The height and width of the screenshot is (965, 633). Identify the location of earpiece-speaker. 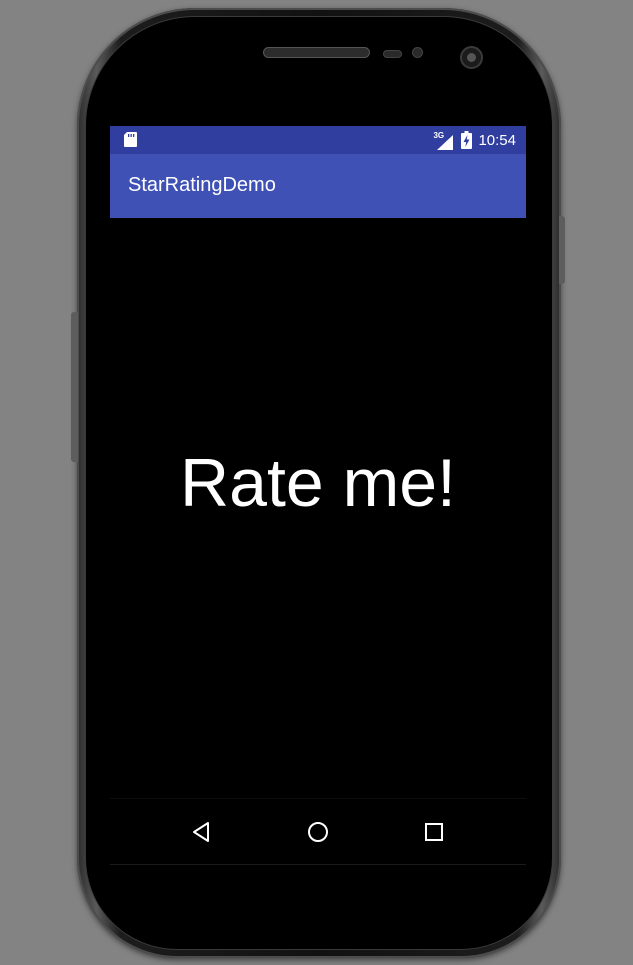
(316, 52).